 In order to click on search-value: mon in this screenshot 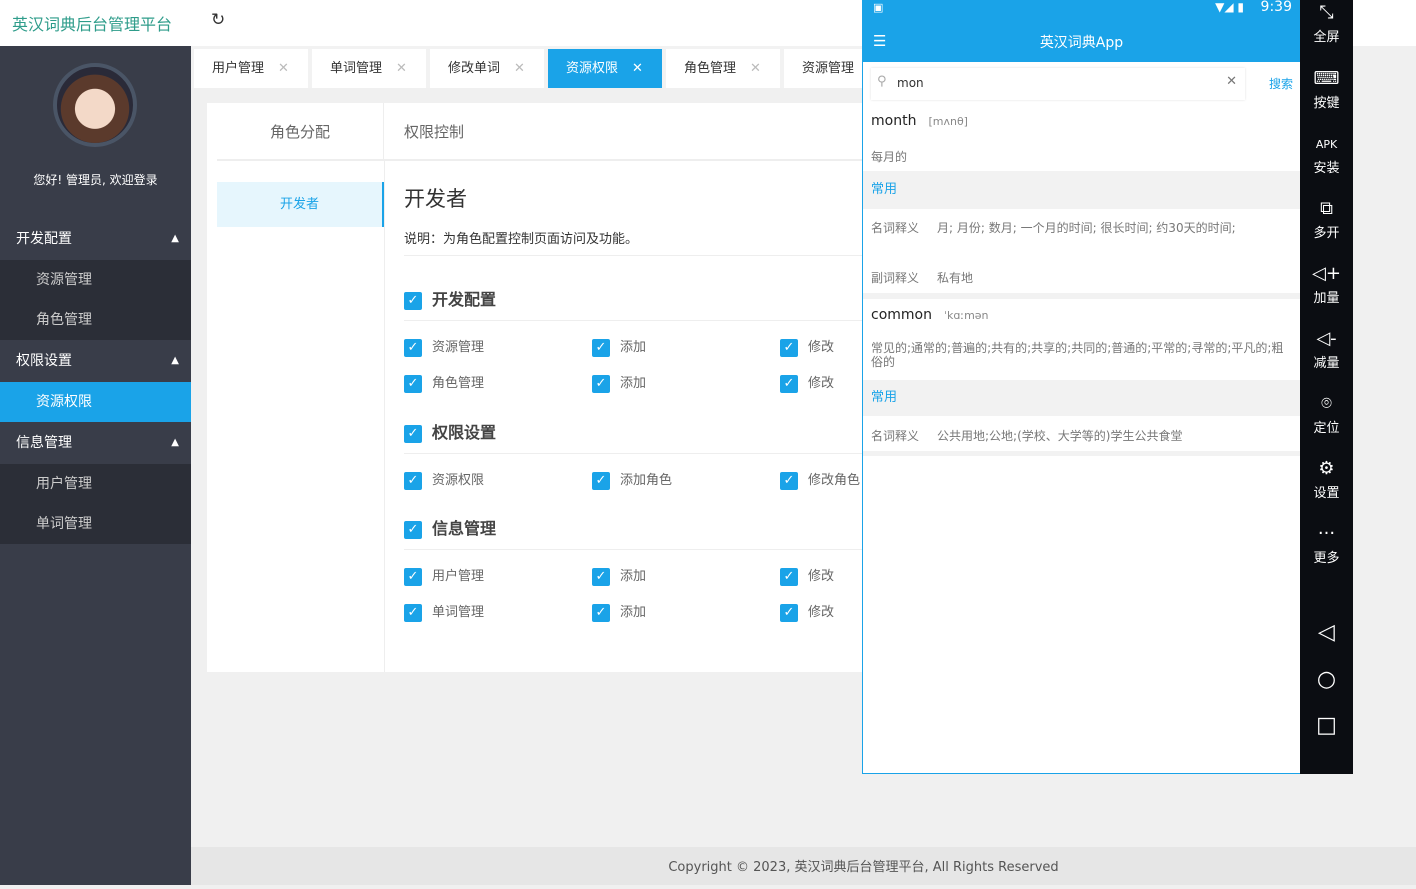, I will do `click(910, 83)`.